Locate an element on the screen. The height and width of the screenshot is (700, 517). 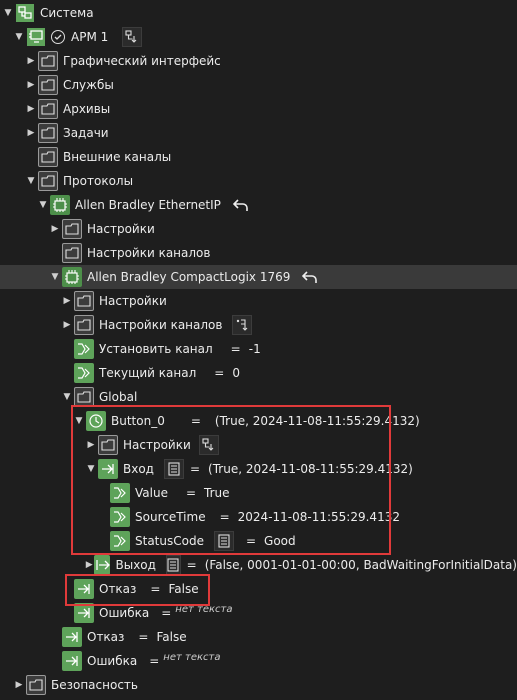
tree-node-arm: ▼ АРМ 1 is located at coordinates (258, 37).